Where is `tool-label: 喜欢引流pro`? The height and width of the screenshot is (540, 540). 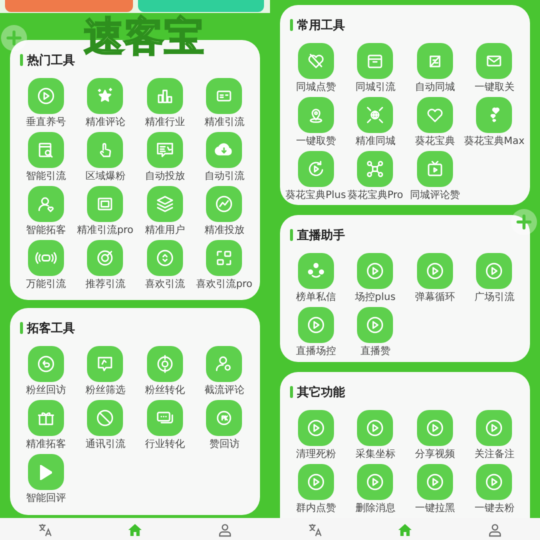 tool-label: 喜欢引流pro is located at coordinates (224, 285).